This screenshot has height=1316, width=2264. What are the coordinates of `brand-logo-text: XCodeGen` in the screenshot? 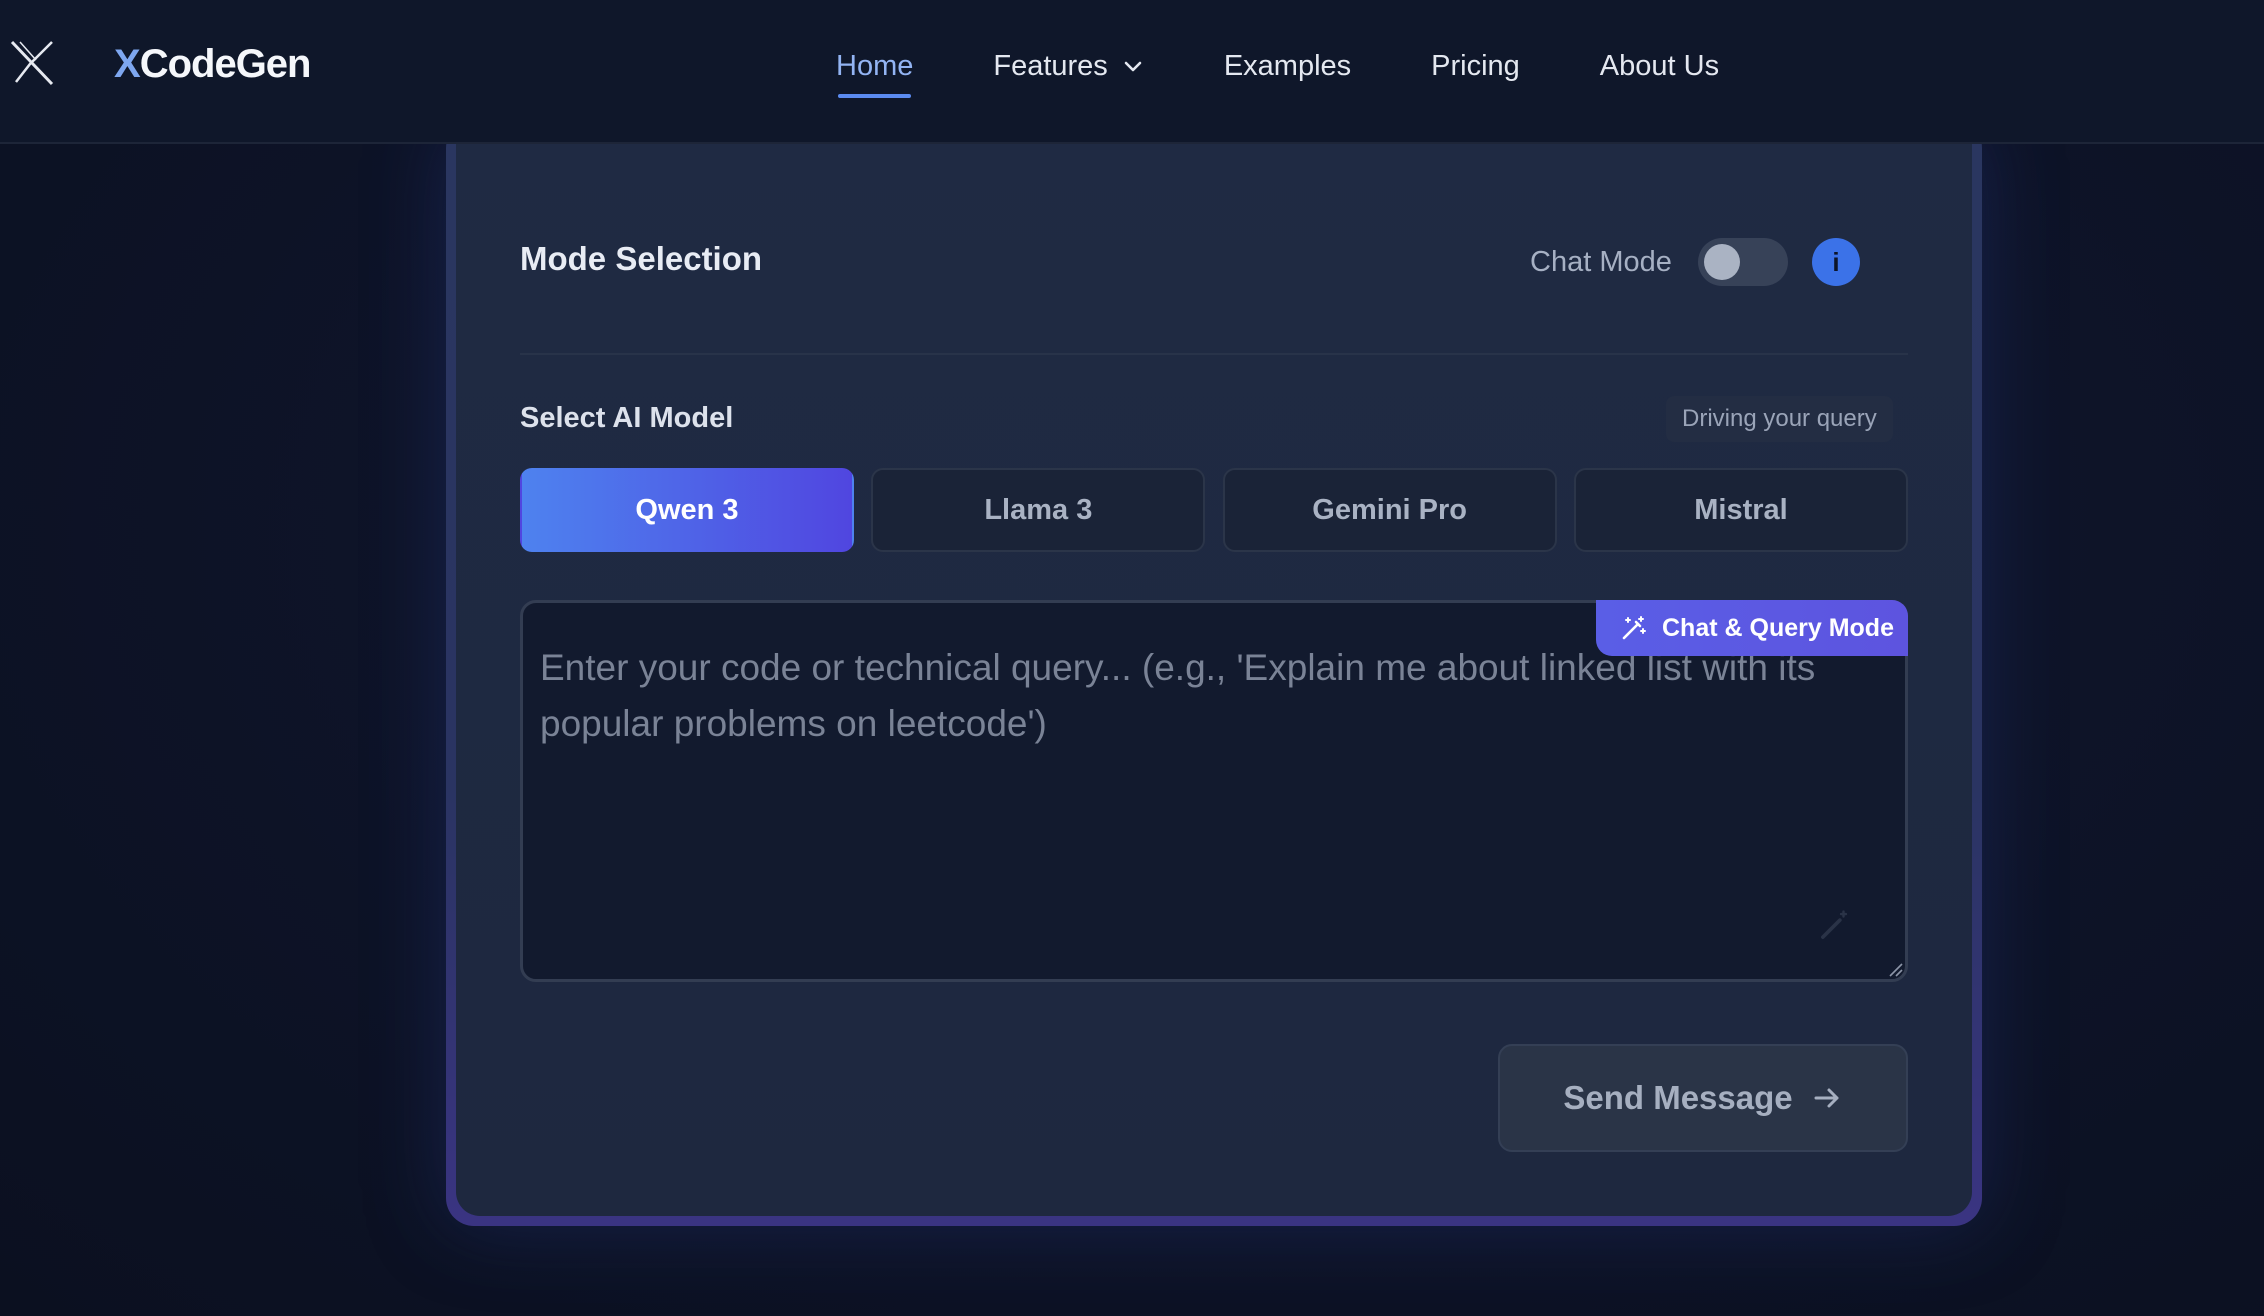 It's located at (213, 64).